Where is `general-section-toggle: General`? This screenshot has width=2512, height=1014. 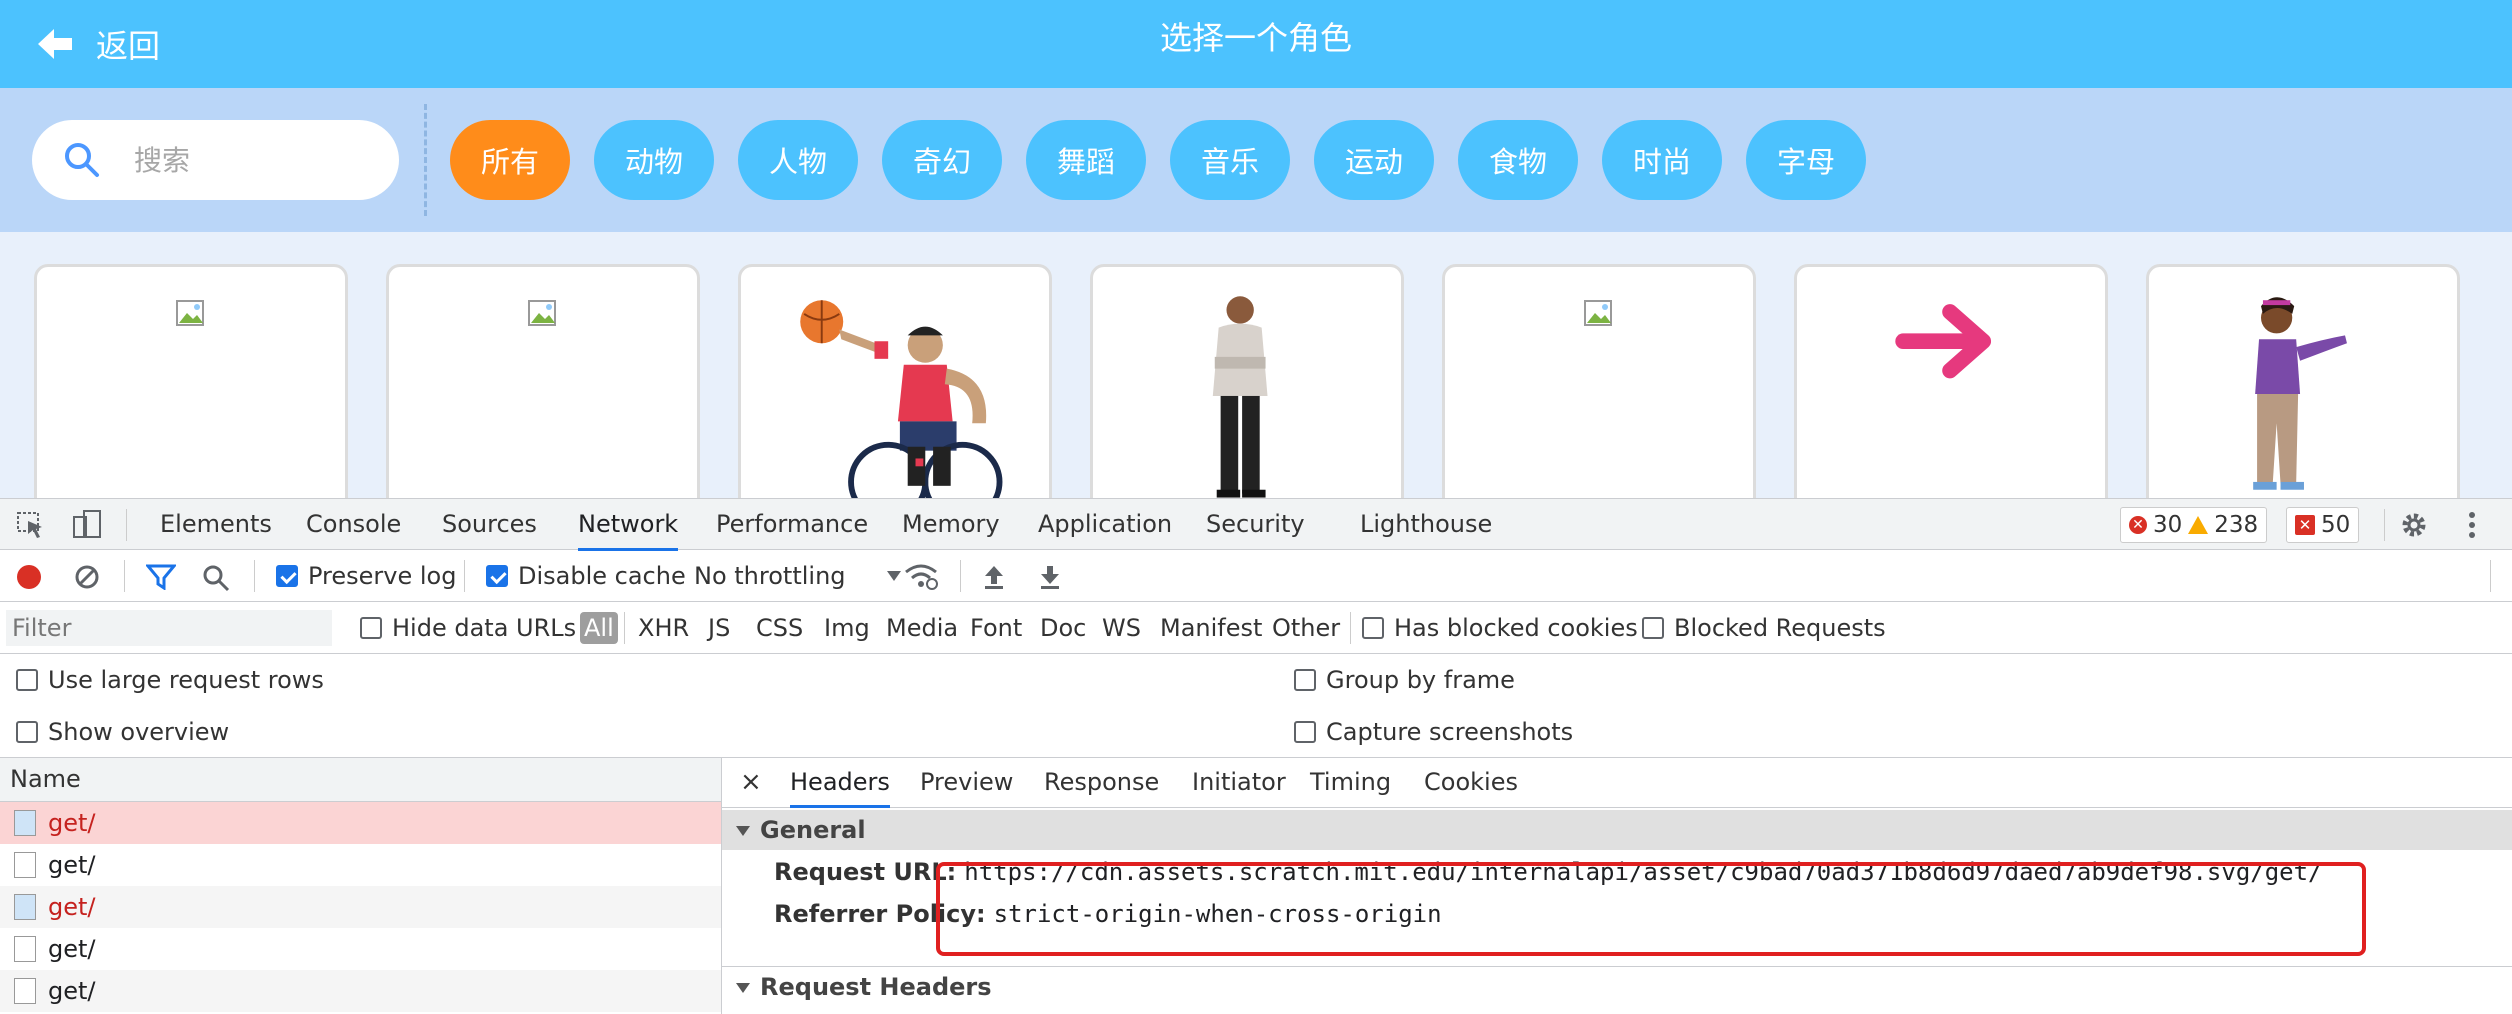
general-section-toggle: General is located at coordinates (1617, 830).